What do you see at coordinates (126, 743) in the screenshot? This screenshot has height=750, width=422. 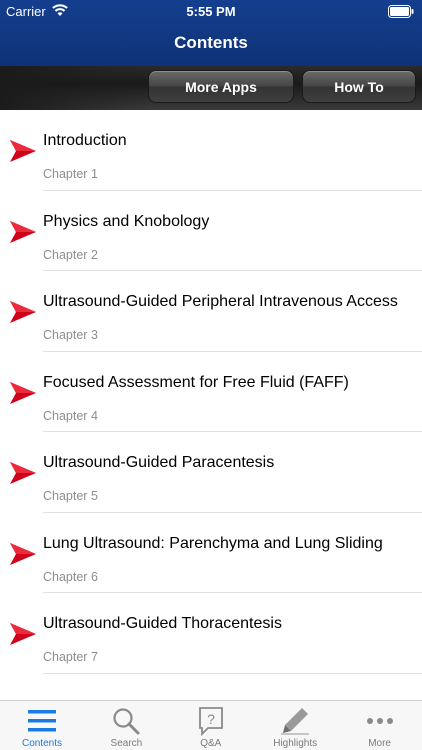 I see `tab-label: Search` at bounding box center [126, 743].